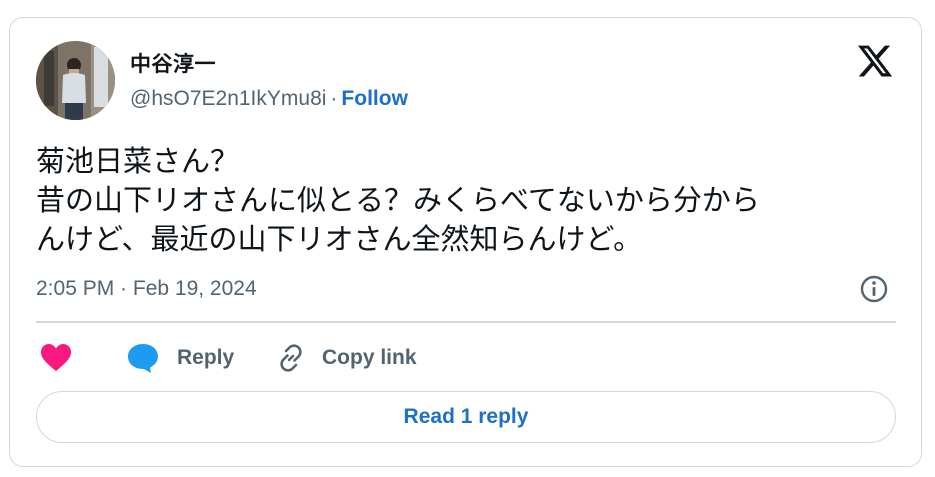 This screenshot has width=935, height=477. Describe the element at coordinates (466, 358) in the screenshot. I see `action-bar: Reply Copy link` at that location.